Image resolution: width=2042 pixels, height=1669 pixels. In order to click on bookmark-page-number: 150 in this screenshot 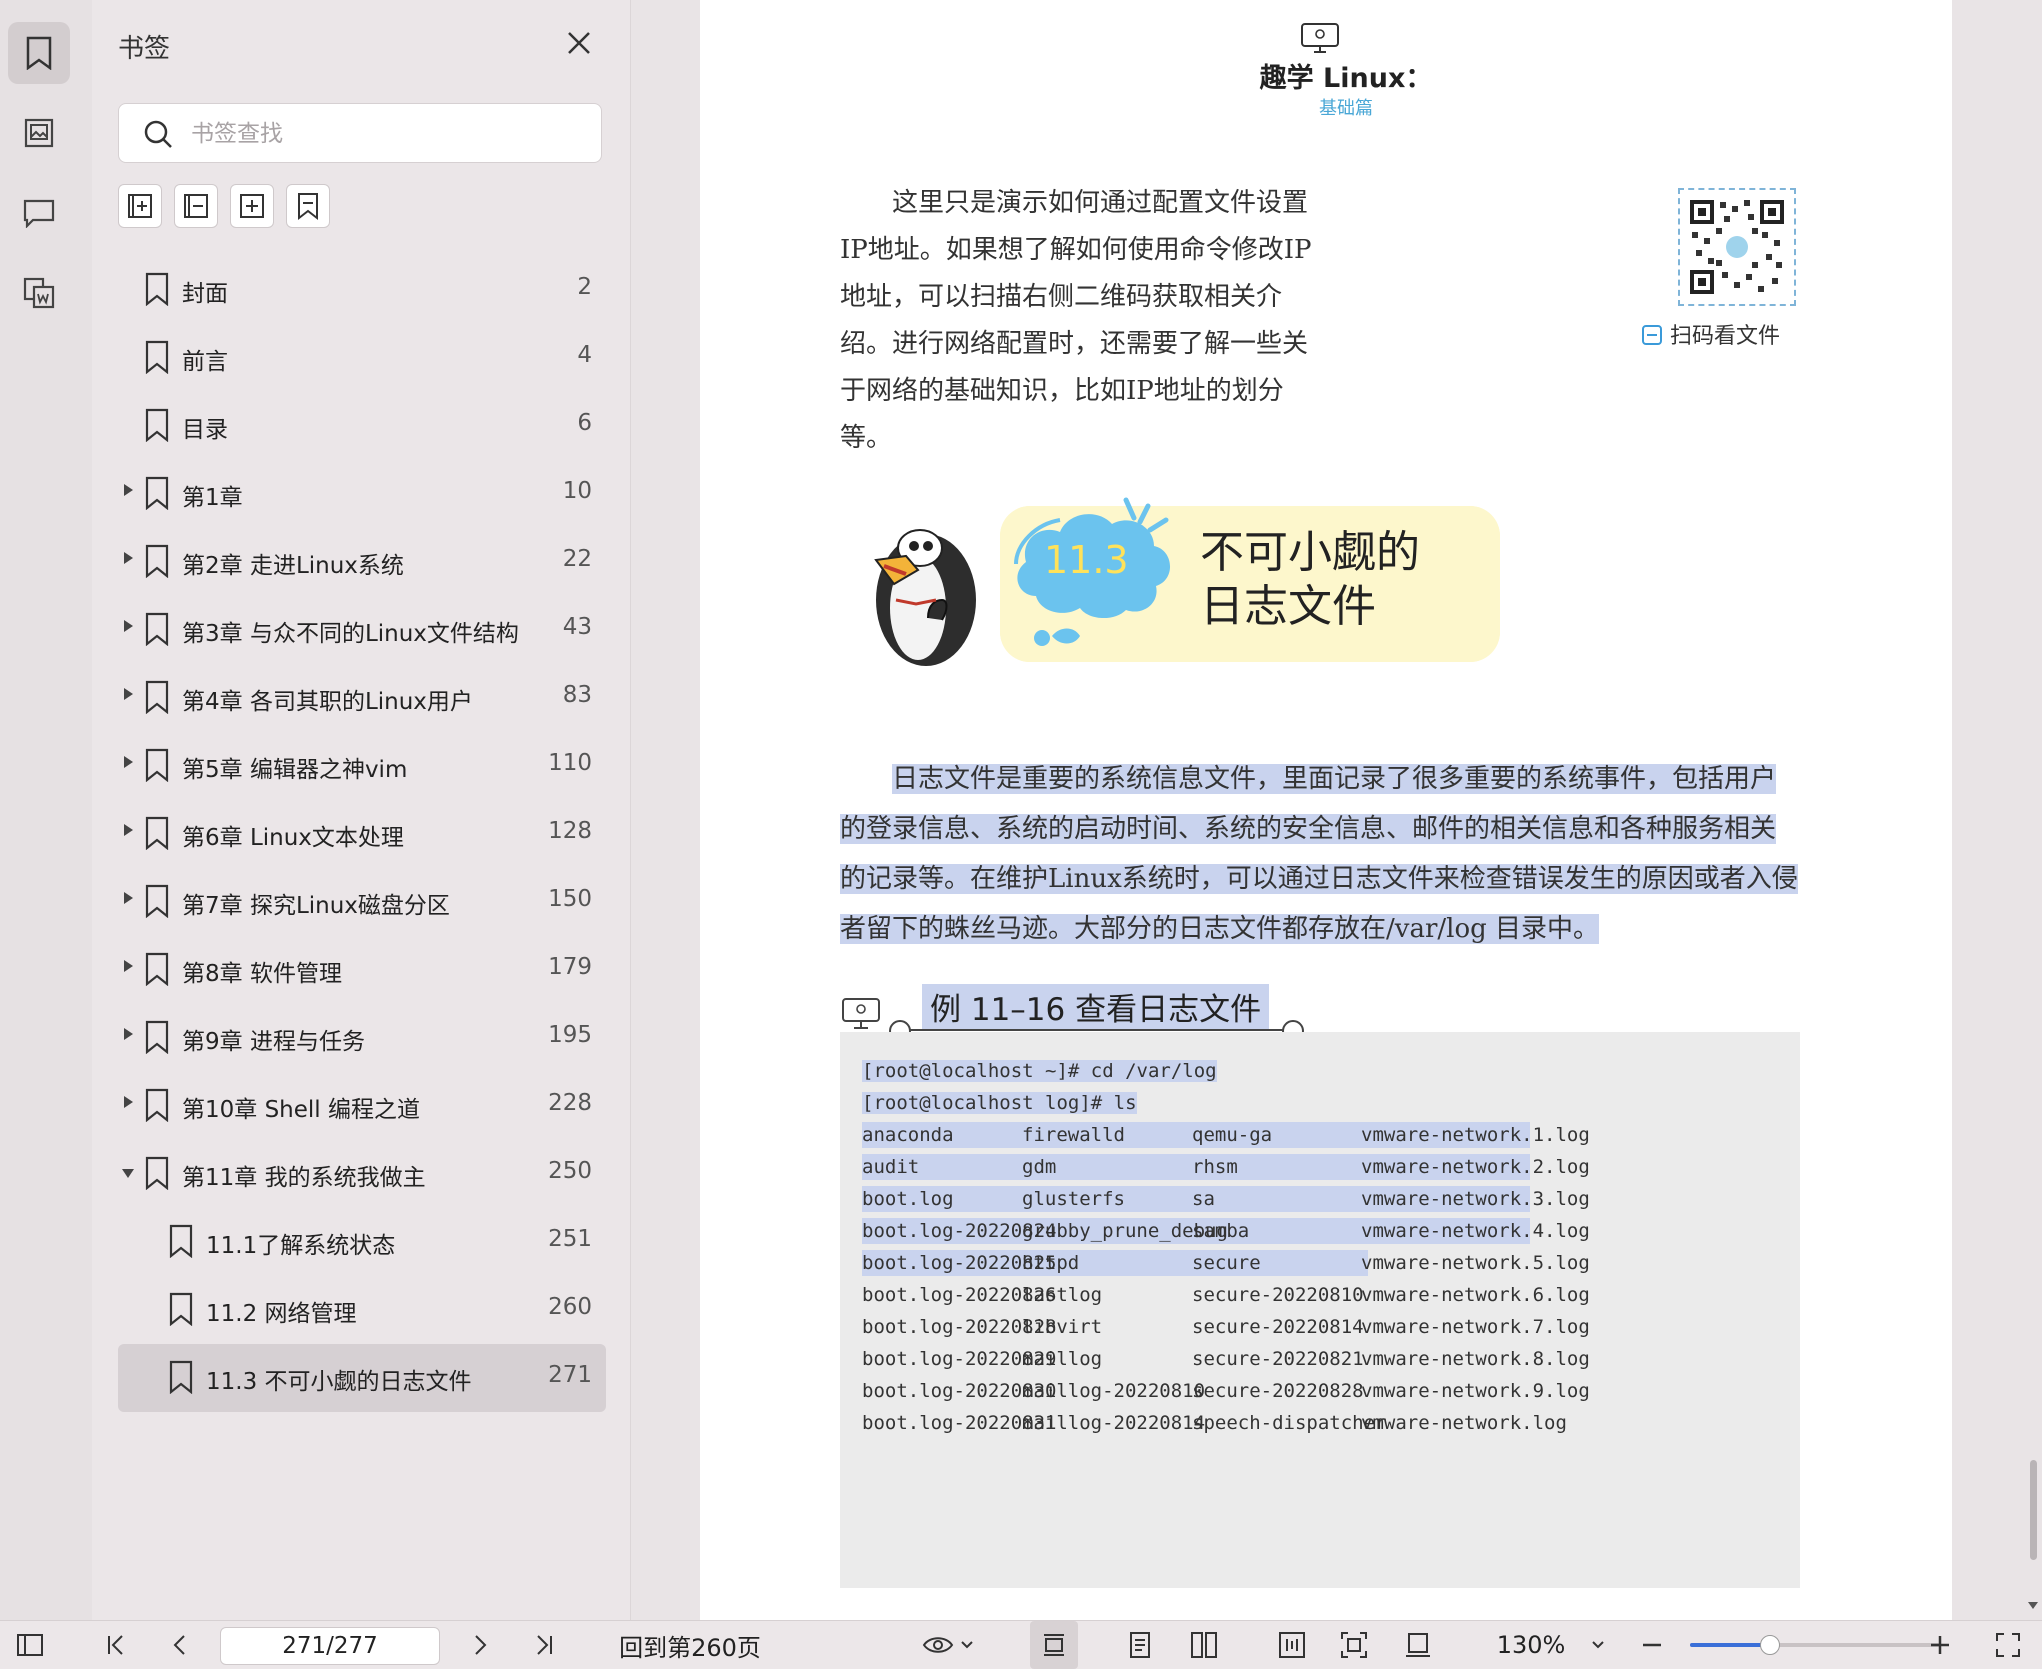, I will do `click(570, 899)`.